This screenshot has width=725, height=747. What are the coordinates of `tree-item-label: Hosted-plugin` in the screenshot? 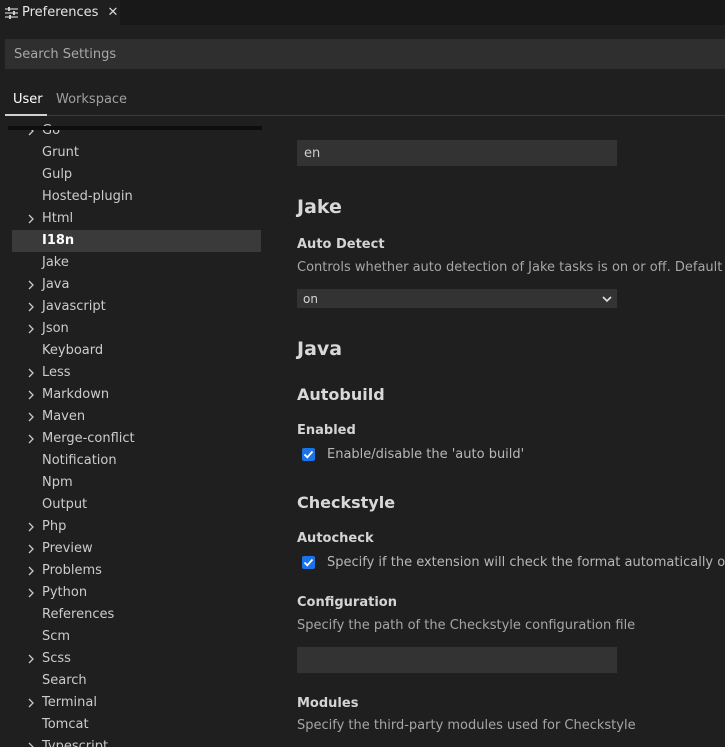 It's located at (87, 196).